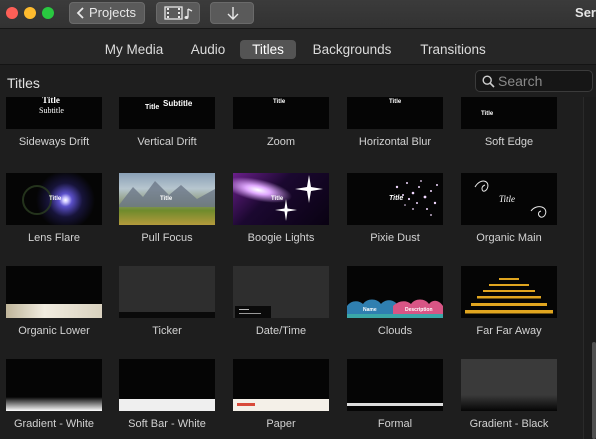 The image size is (596, 439). What do you see at coordinates (543, 81) in the screenshot?
I see `search-input` at bounding box center [543, 81].